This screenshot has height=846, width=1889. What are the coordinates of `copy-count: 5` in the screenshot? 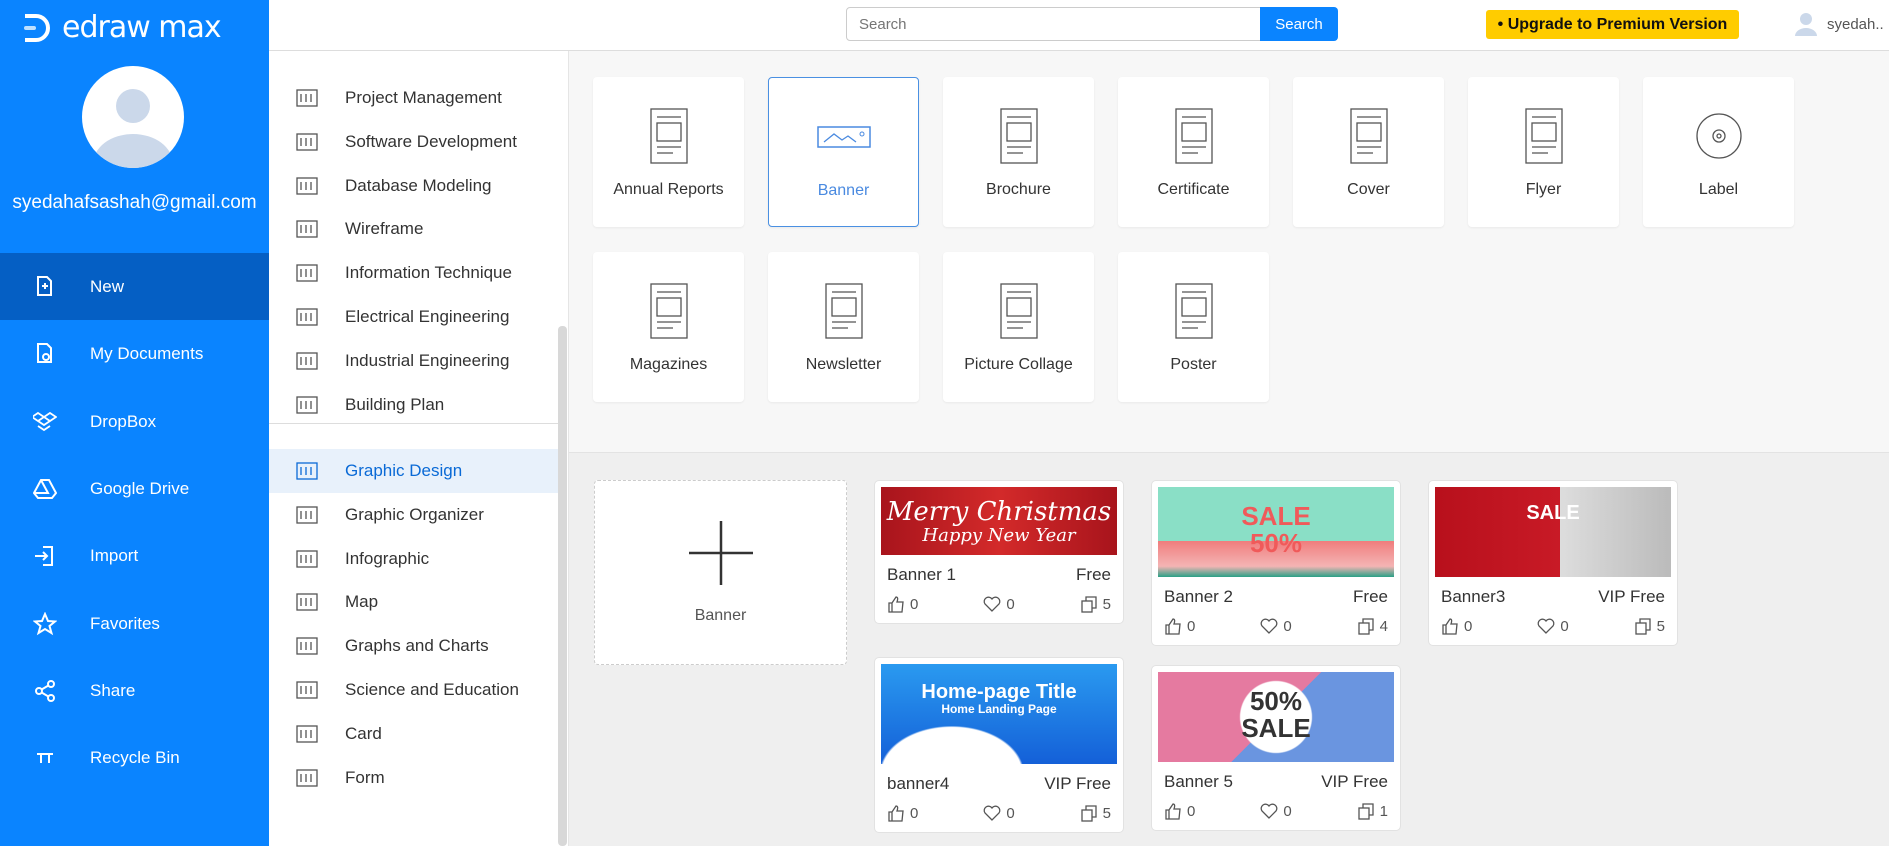 It's located at (1106, 813).